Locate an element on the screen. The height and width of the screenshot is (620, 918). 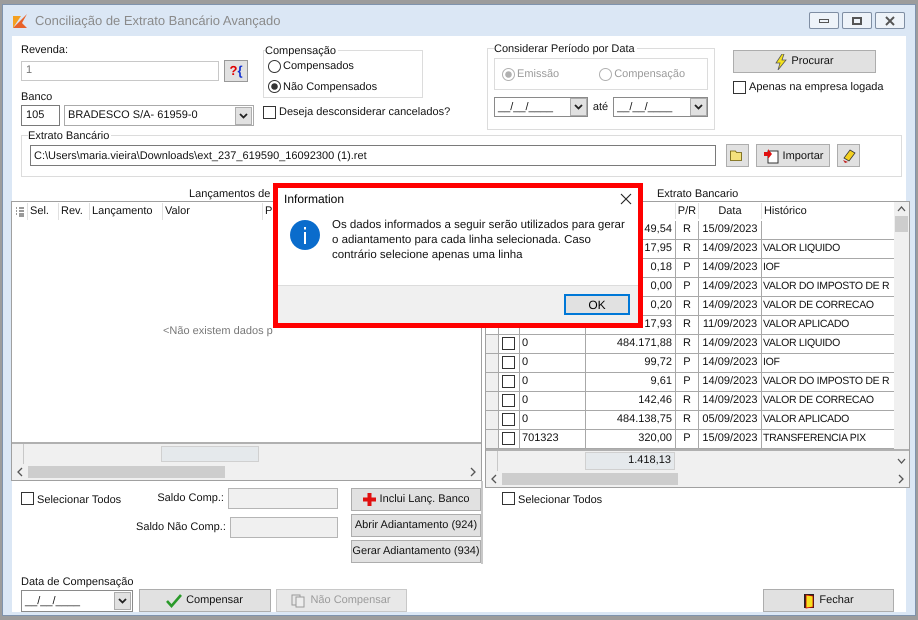
ok-button: OK is located at coordinates (597, 304).